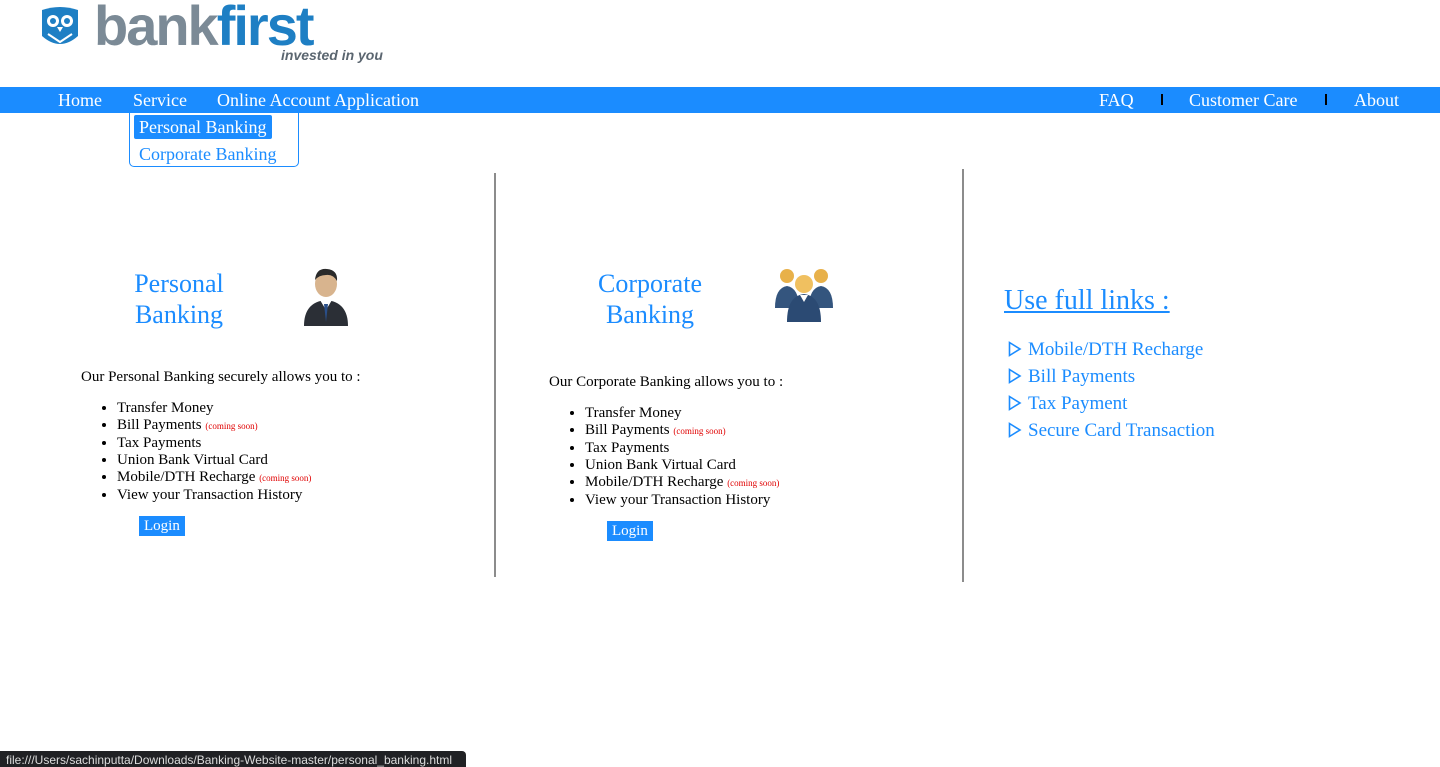 The height and width of the screenshot is (767, 1440). I want to click on nav-home: Home, so click(80, 100).